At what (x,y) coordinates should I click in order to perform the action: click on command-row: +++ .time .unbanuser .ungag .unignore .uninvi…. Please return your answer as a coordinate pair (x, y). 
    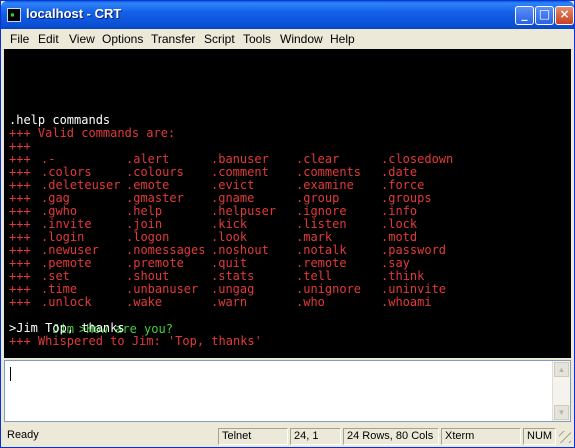
    Looking at the image, I should click on (286, 289).